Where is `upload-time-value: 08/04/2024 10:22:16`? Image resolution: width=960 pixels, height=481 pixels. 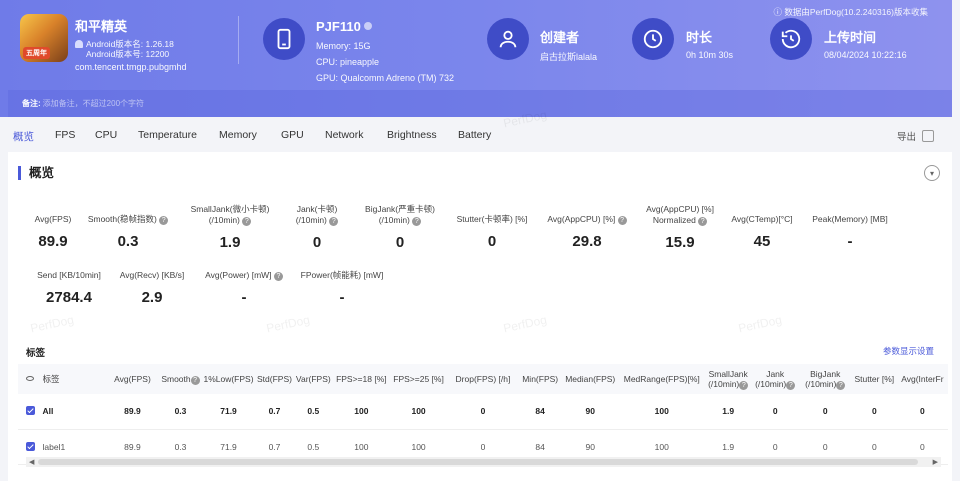 upload-time-value: 08/04/2024 10:22:16 is located at coordinates (865, 55).